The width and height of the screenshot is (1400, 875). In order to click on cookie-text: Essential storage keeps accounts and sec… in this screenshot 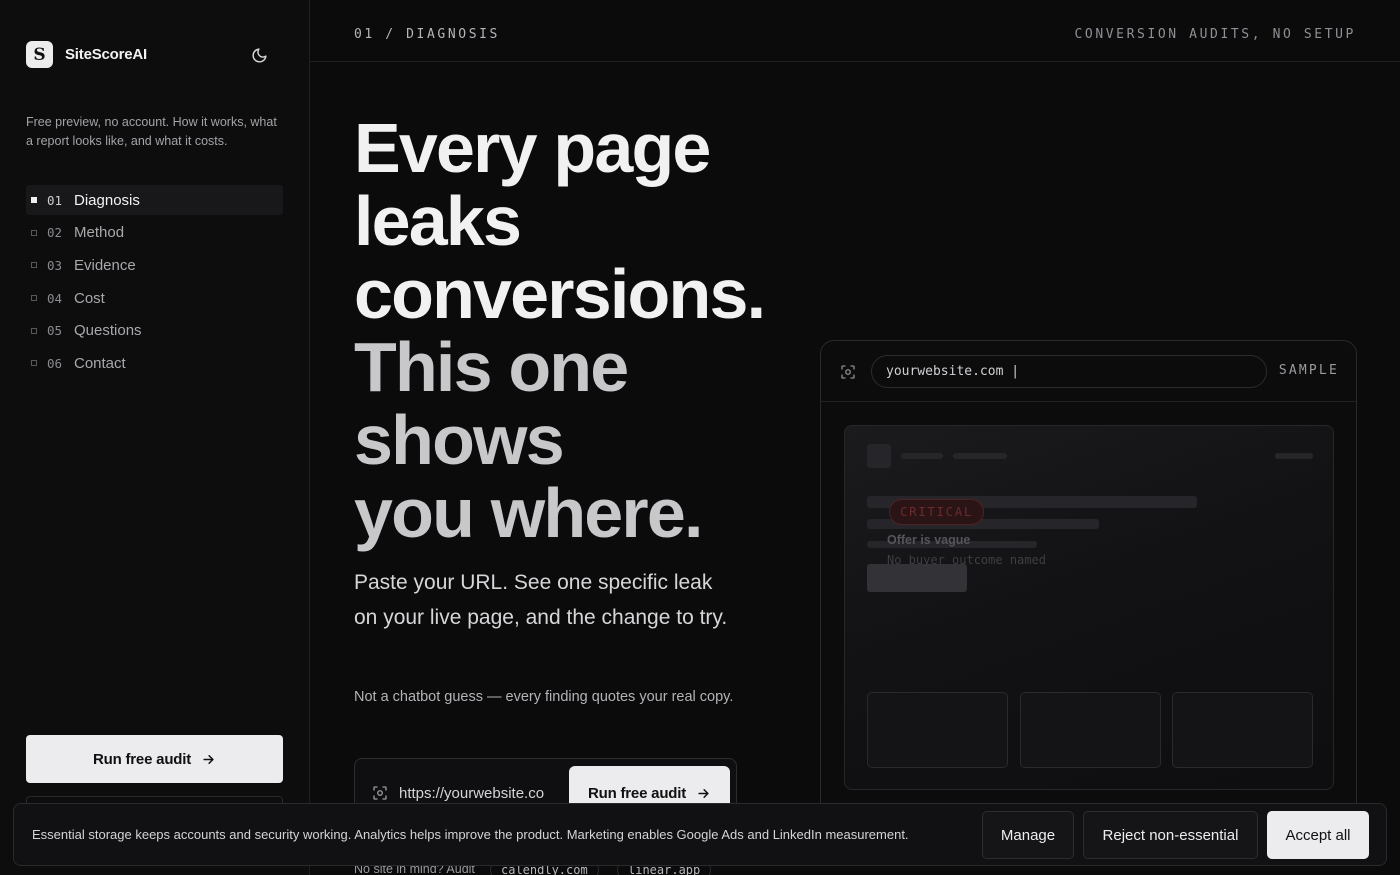, I will do `click(470, 834)`.